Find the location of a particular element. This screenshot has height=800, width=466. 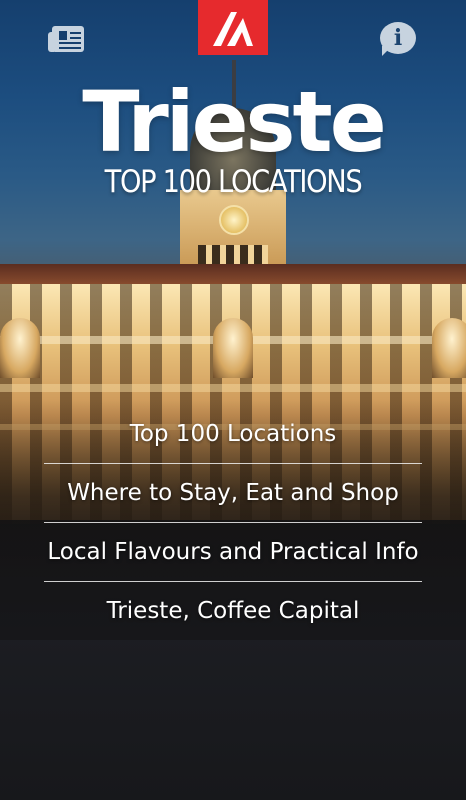

info-glyph: i is located at coordinates (398, 38).